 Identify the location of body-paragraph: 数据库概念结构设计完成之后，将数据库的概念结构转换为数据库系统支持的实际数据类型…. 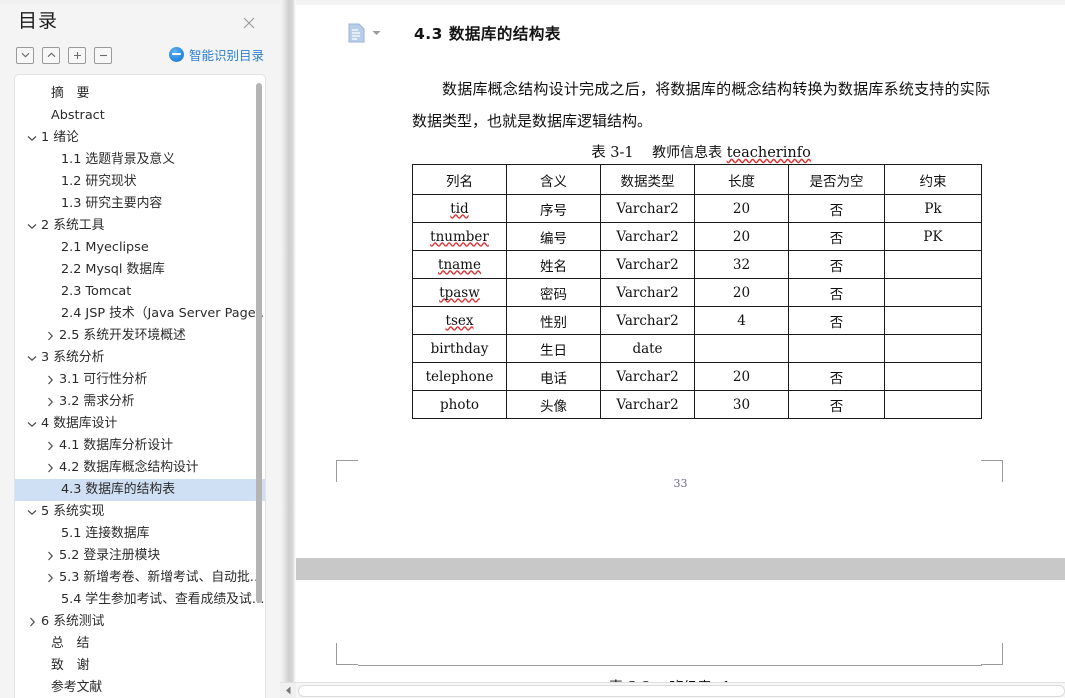
(701, 105).